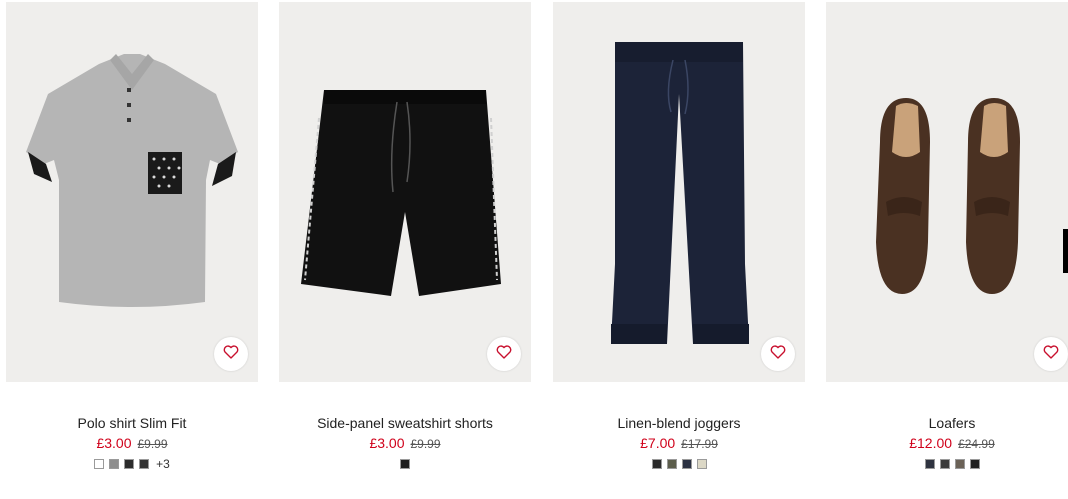 The image size is (1068, 499). I want to click on product-info: Side-panel sweatshirt shorts £3.00 £9.99, so click(405, 442).